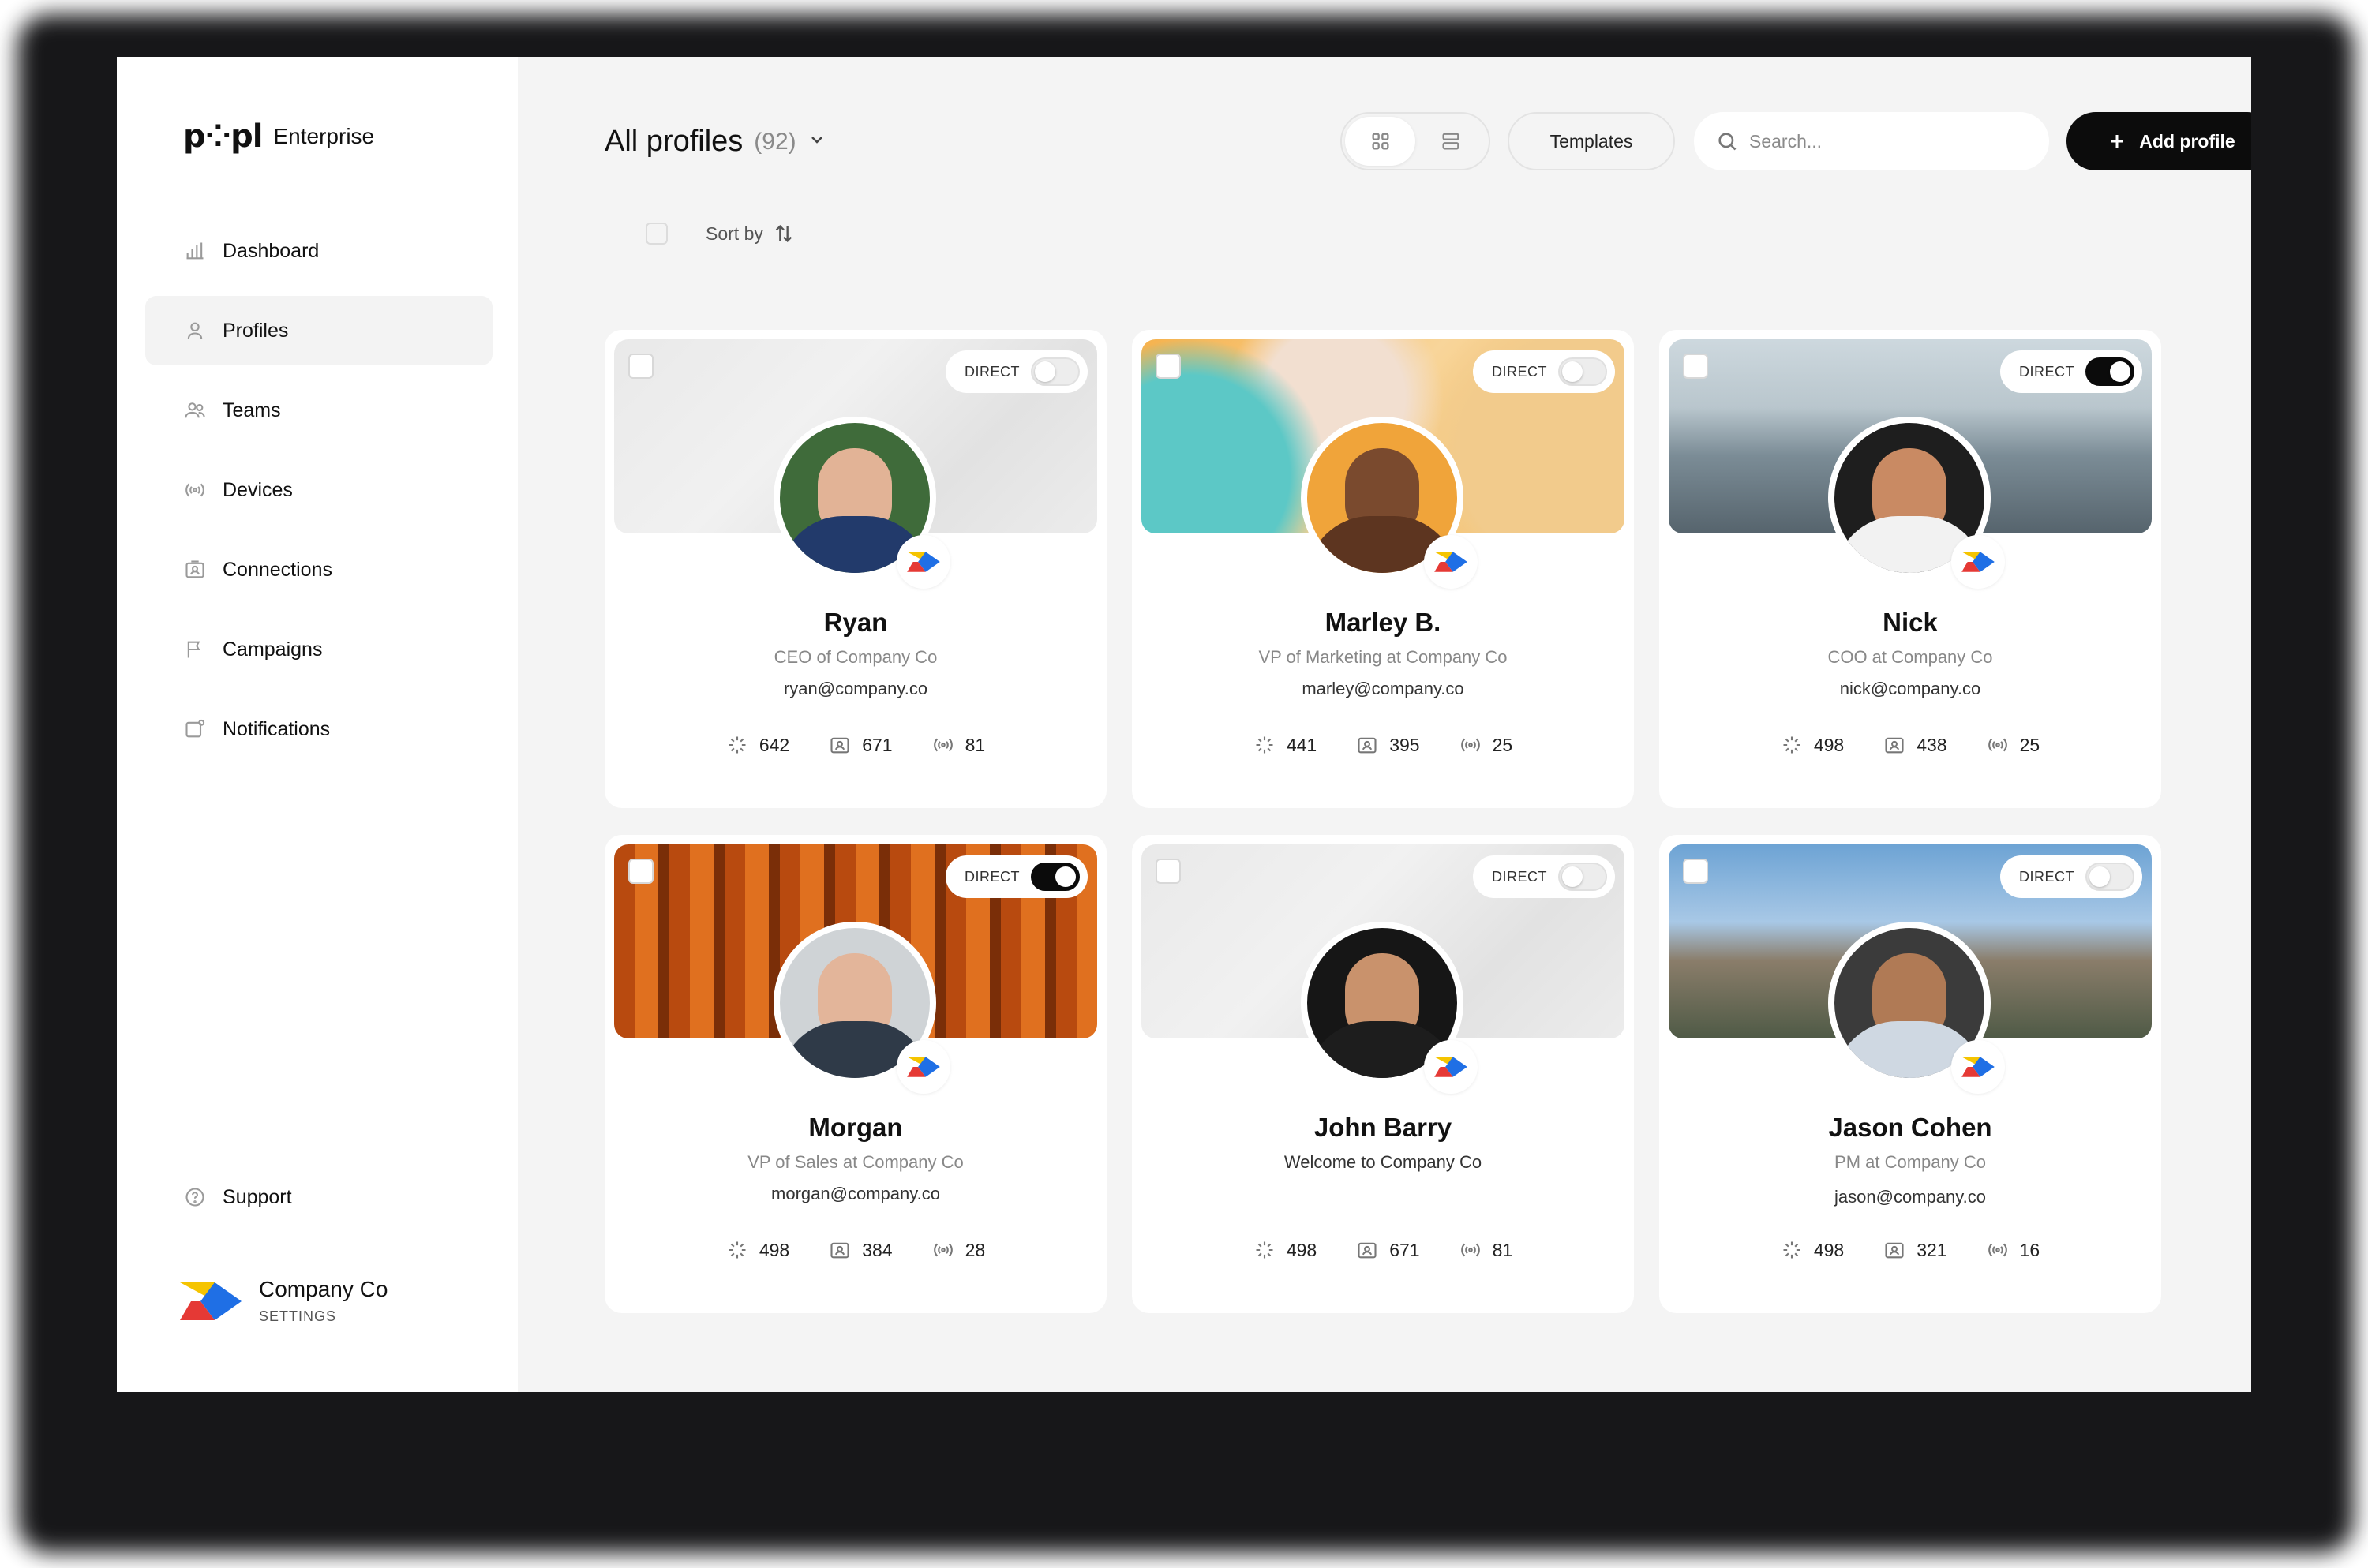 This screenshot has height=1568, width=2368. What do you see at coordinates (1301, 1249) in the screenshot?
I see `views-count: 498` at bounding box center [1301, 1249].